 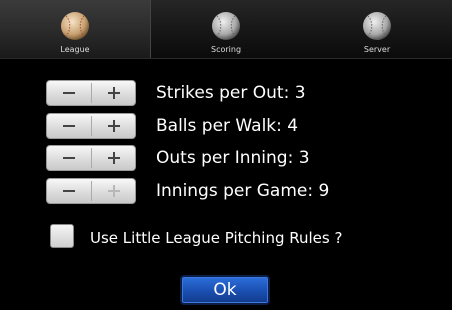 I want to click on tab-scoring: Scoring, so click(x=226, y=29).